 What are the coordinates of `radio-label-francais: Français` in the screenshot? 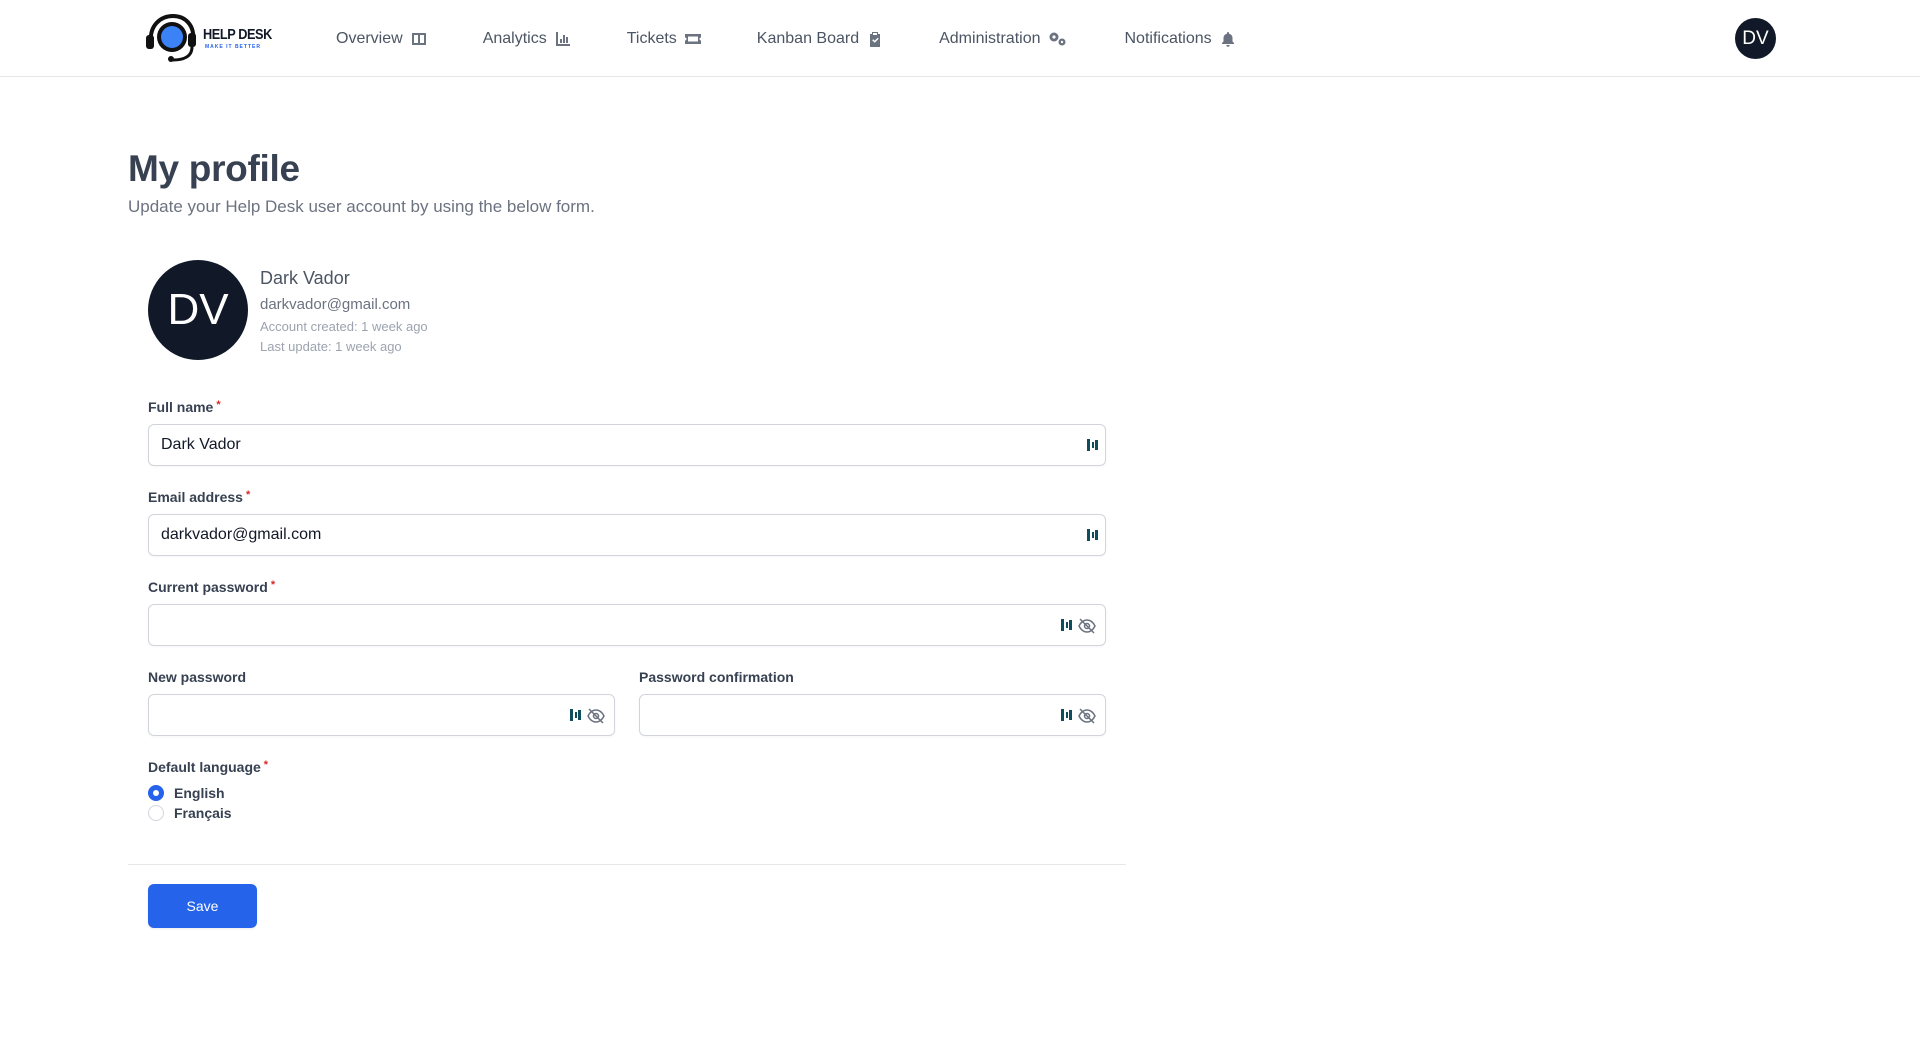 It's located at (203, 813).